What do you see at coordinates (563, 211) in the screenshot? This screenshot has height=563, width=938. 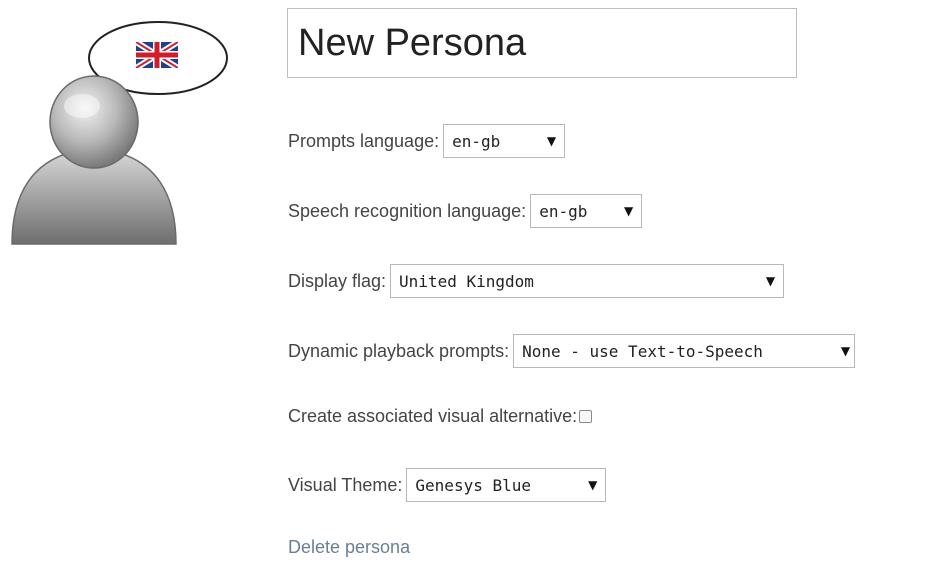 I see `speech-recognition-language-value: en-gb` at bounding box center [563, 211].